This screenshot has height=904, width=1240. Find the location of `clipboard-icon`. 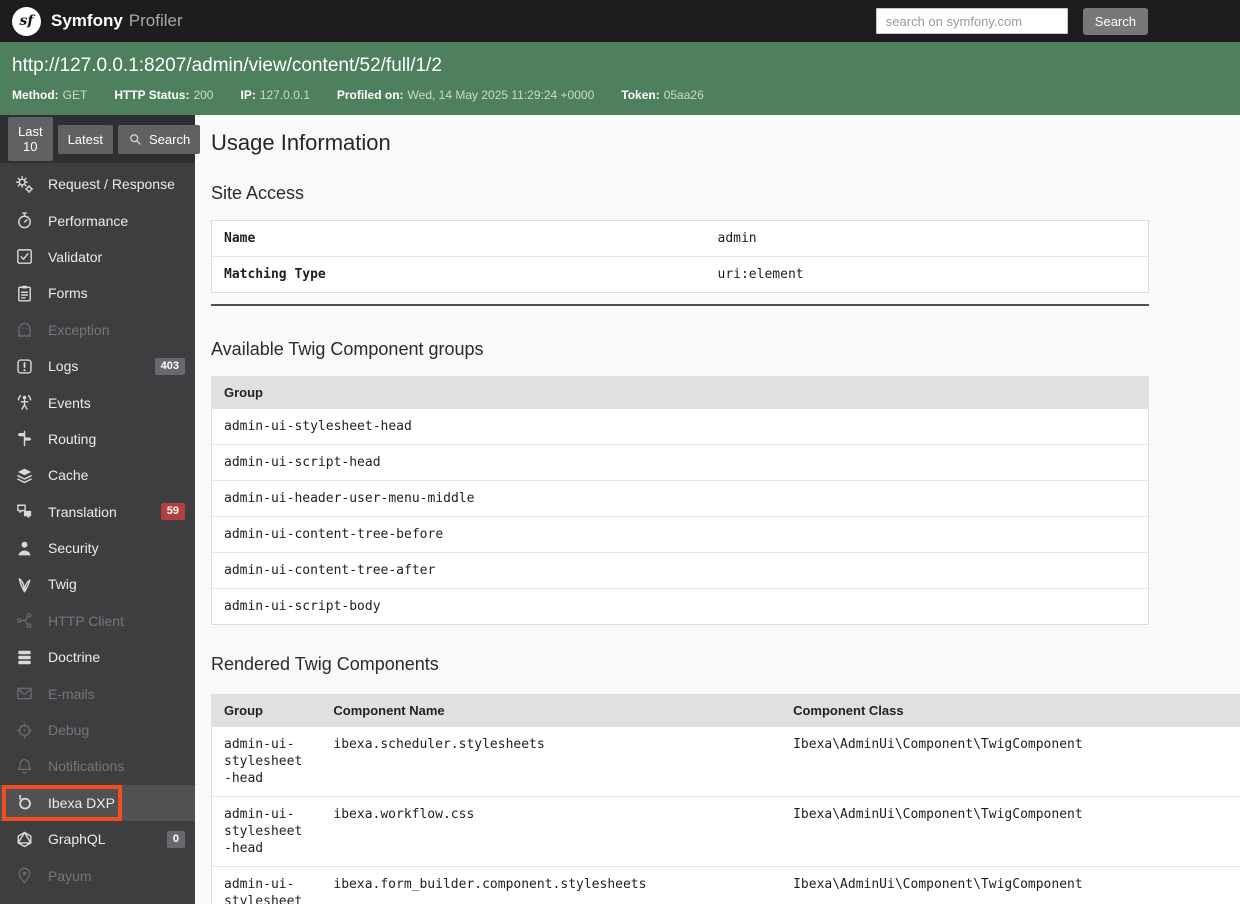

clipboard-icon is located at coordinates (24, 293).